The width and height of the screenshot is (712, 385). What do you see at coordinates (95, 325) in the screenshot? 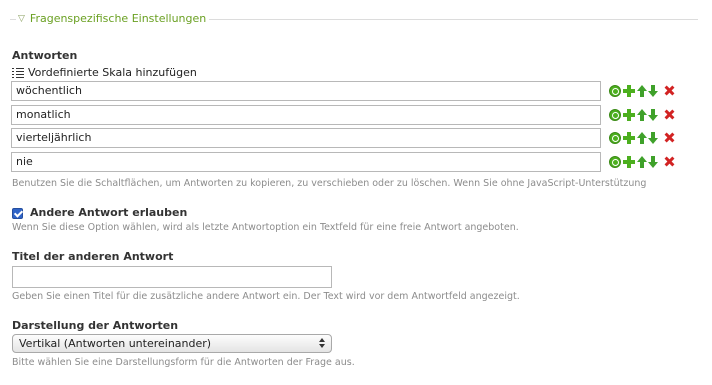
I see `display-label: Darstellung der Antworten` at bounding box center [95, 325].